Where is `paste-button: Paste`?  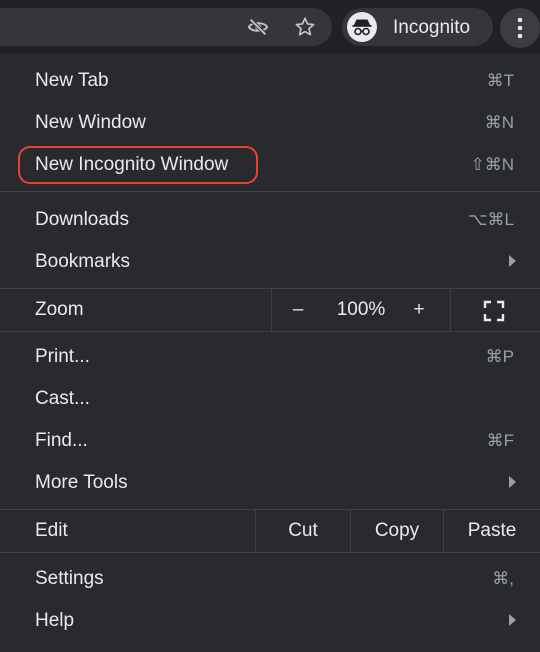
paste-button: Paste is located at coordinates (492, 531).